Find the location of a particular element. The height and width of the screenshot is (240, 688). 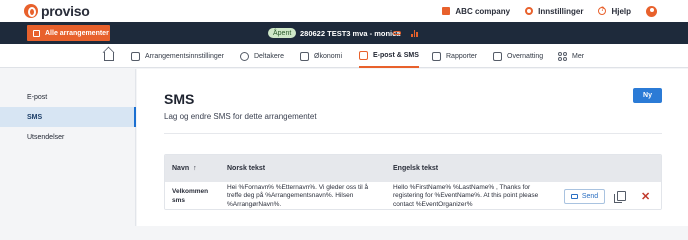

help-menu: ? Hjelp is located at coordinates (614, 11).